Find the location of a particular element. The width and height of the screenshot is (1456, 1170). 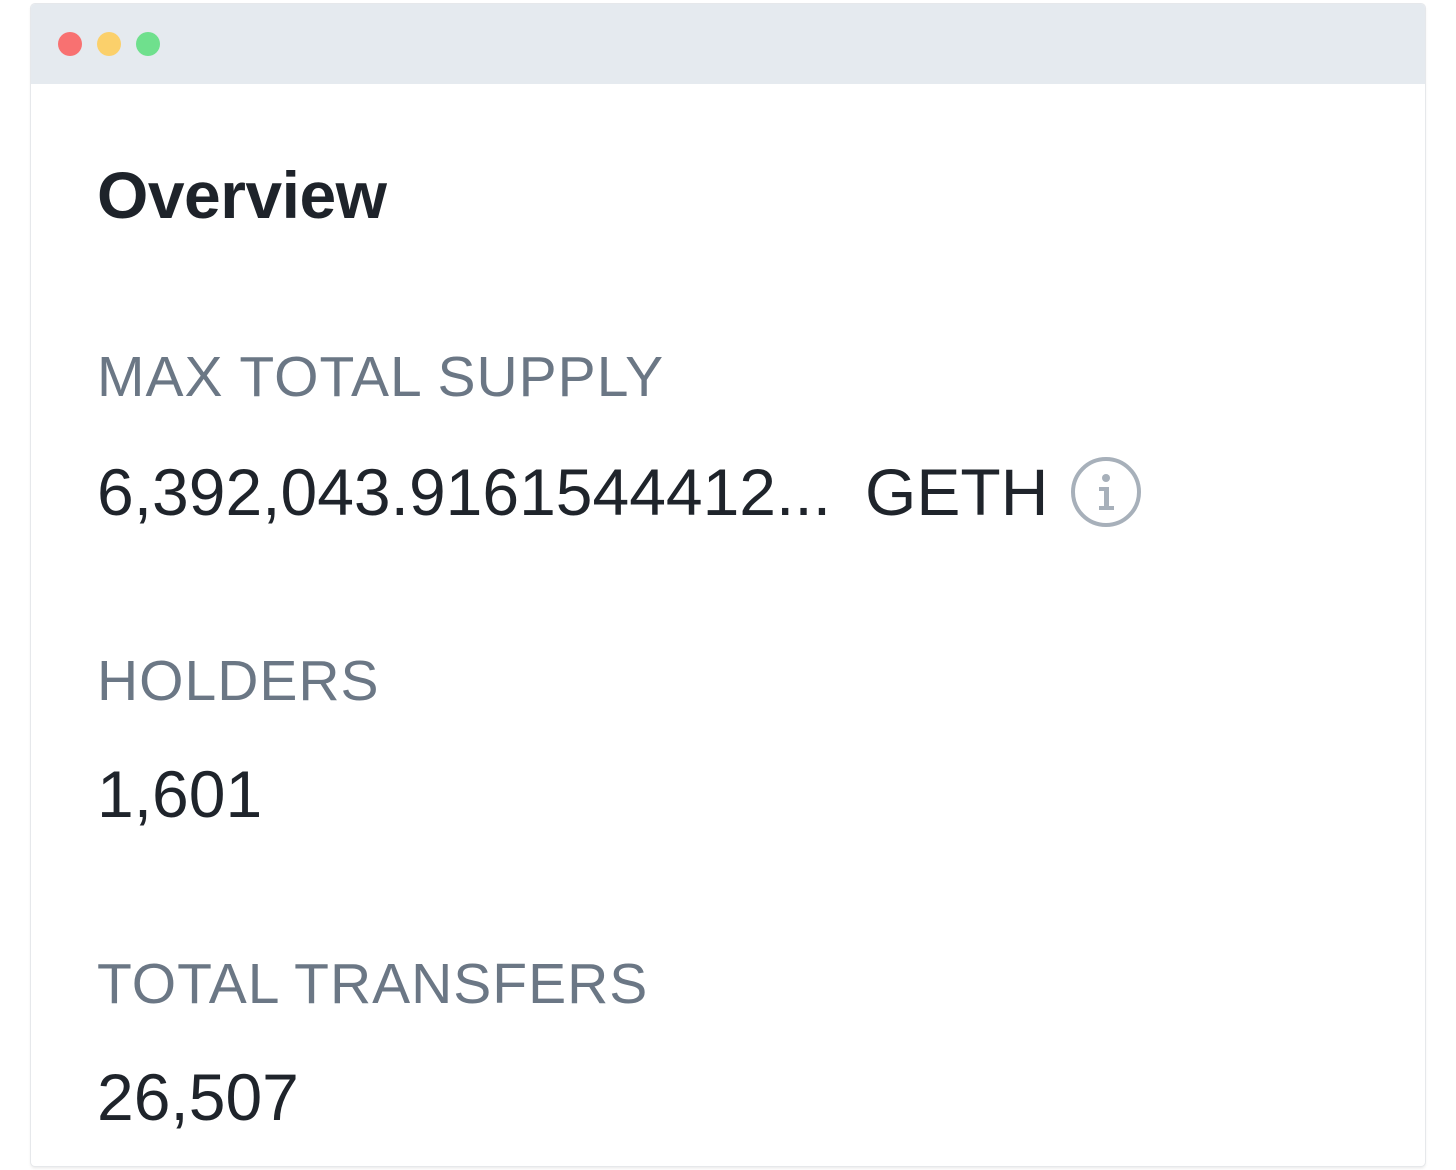

token-unit: GETH is located at coordinates (957, 492).